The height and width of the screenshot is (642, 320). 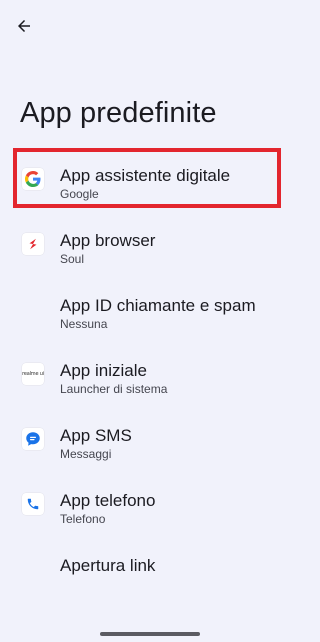 I want to click on list-item-digital-assistant: App assistente digitale Google, so click(x=150, y=179).